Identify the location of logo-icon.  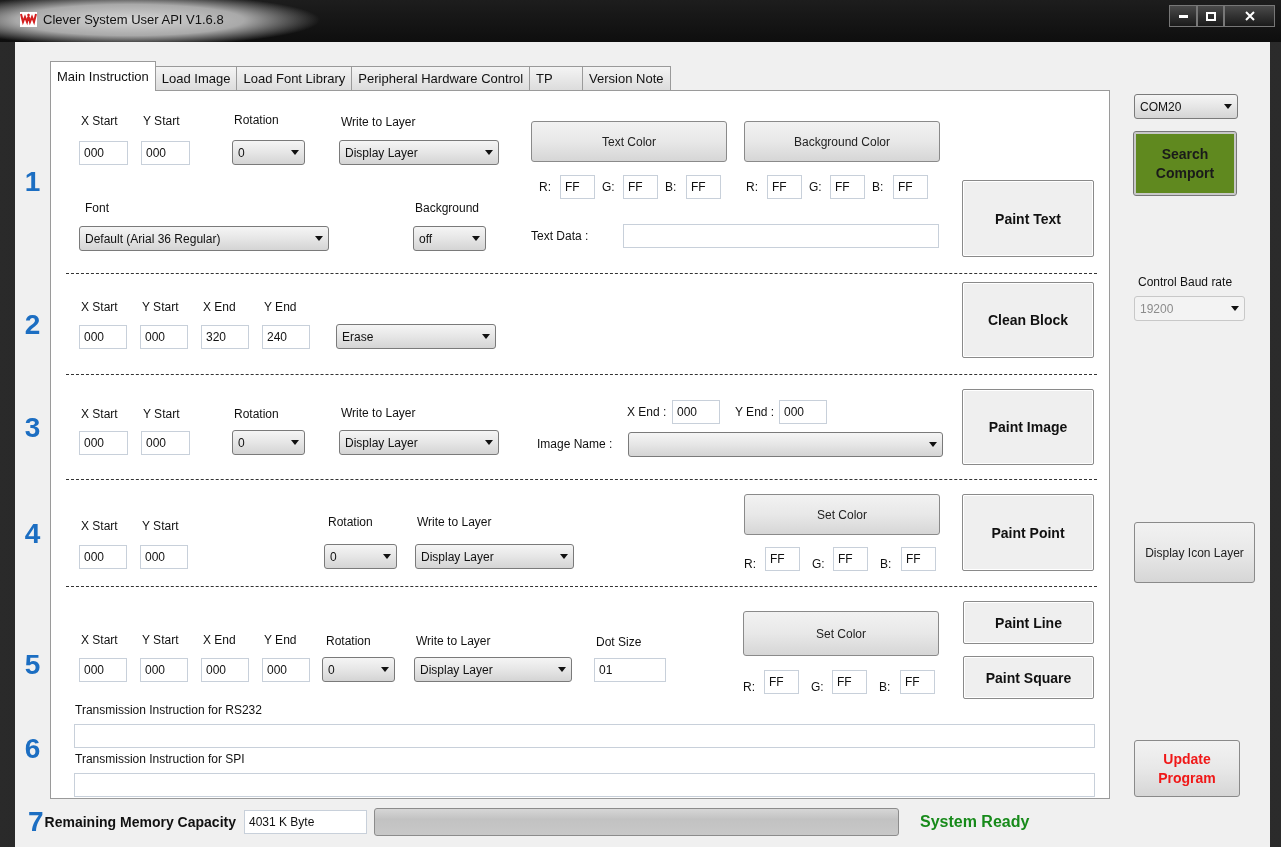
(28, 19).